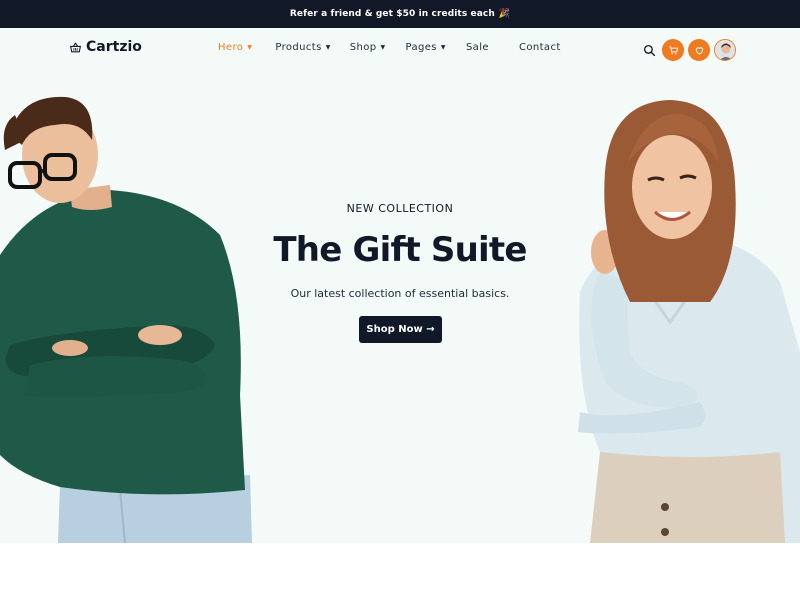  I want to click on cart-button, so click(673, 50).